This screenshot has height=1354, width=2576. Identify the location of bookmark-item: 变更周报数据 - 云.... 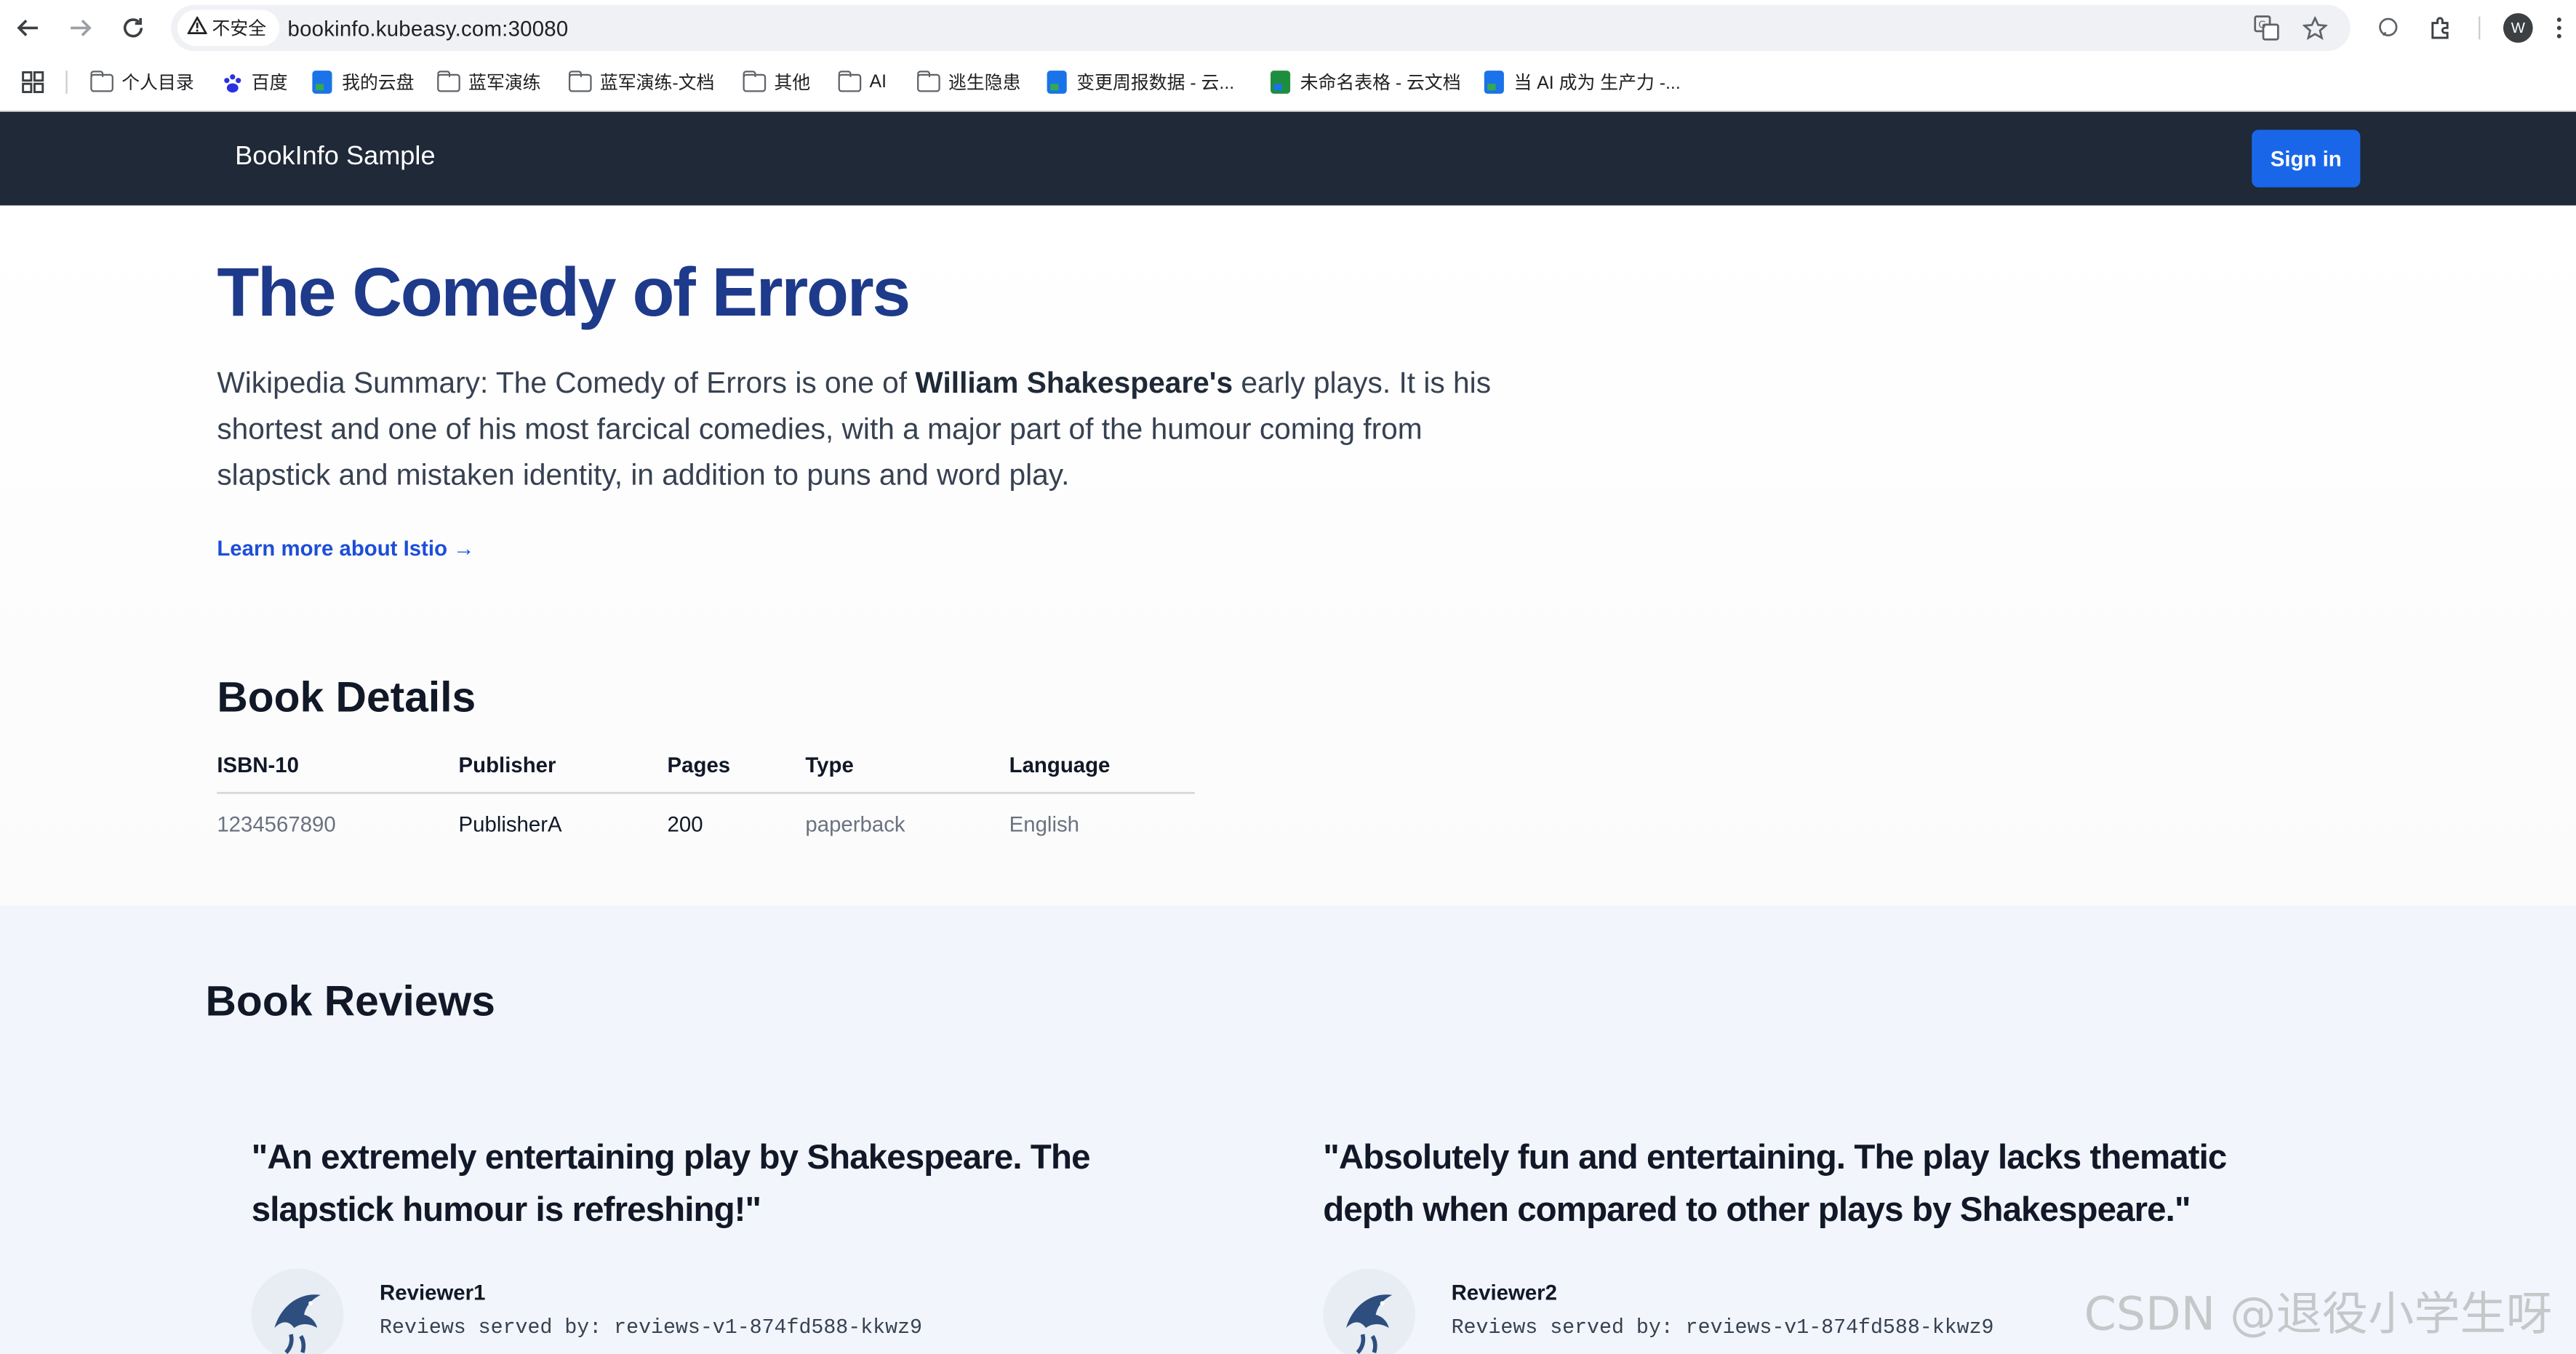
(1139, 82).